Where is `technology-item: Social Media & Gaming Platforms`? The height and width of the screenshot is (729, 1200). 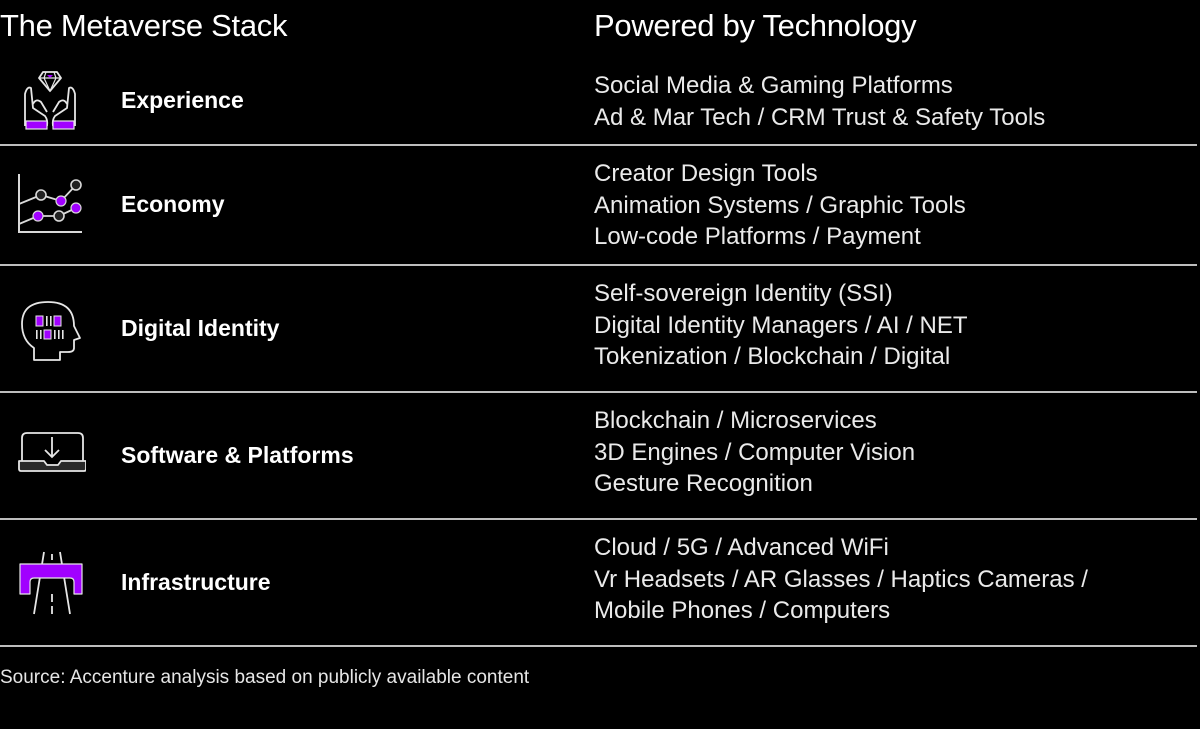 technology-item: Social Media & Gaming Platforms is located at coordinates (773, 85).